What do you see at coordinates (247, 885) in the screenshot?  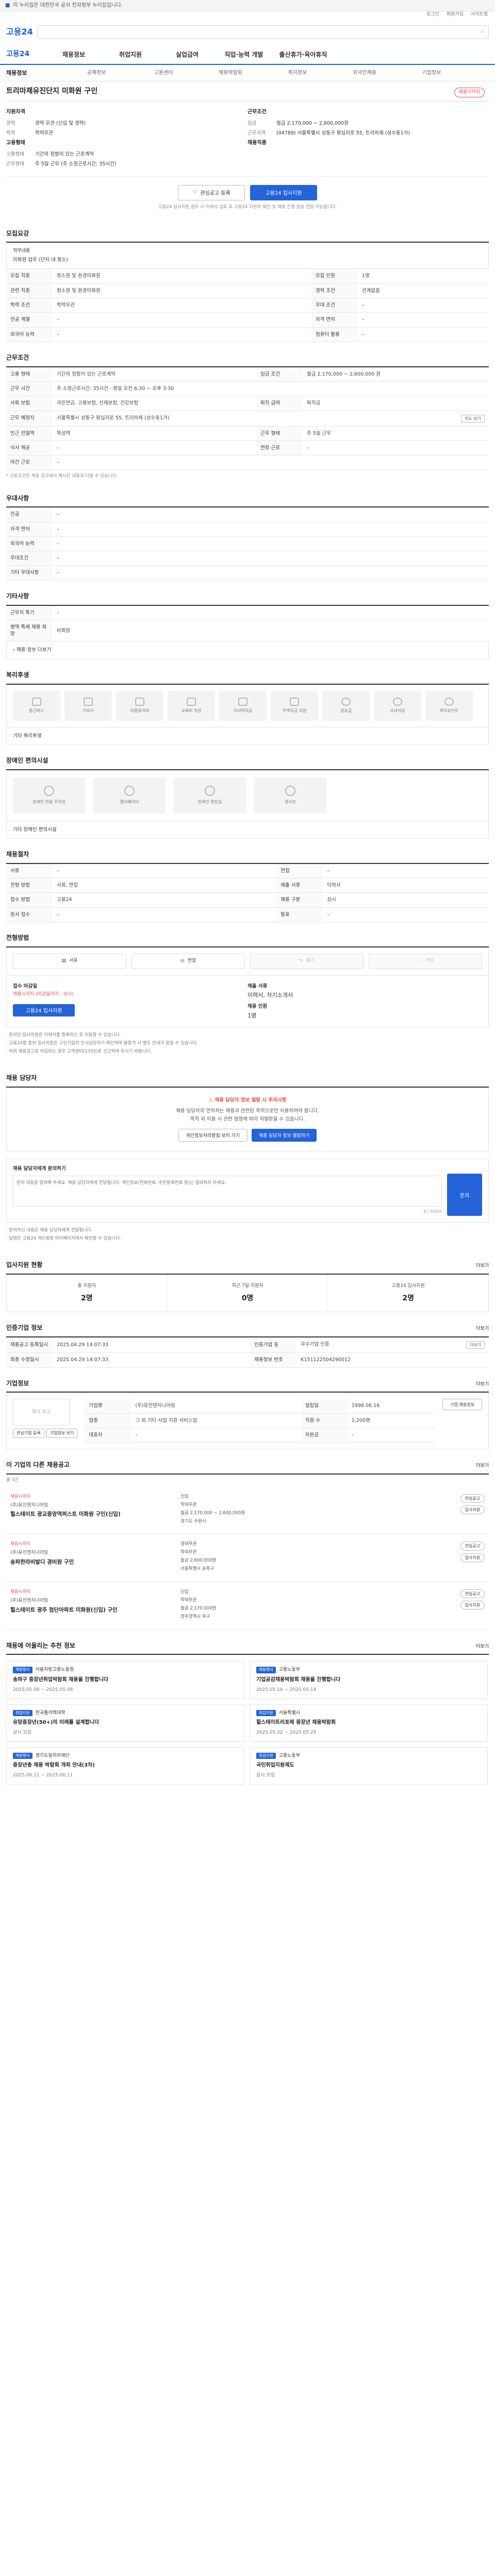 I see `table-row: 전형 방법 서류, 면접 제출 서류 이력서` at bounding box center [247, 885].